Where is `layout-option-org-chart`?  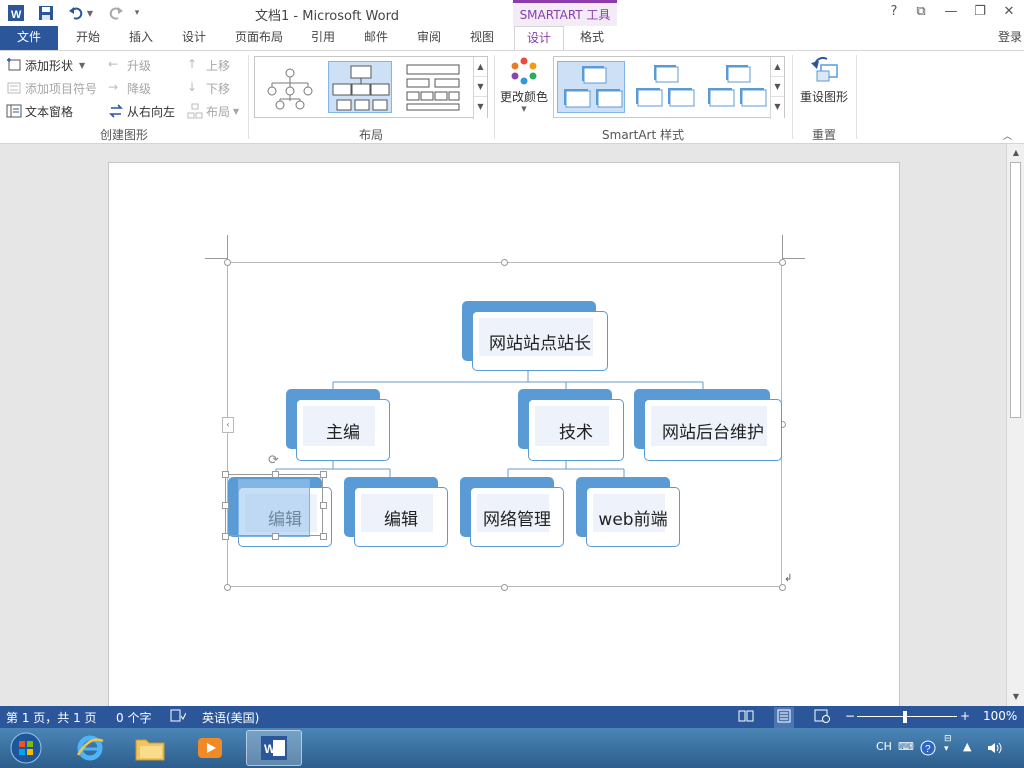
layout-option-org-chart is located at coordinates (360, 87).